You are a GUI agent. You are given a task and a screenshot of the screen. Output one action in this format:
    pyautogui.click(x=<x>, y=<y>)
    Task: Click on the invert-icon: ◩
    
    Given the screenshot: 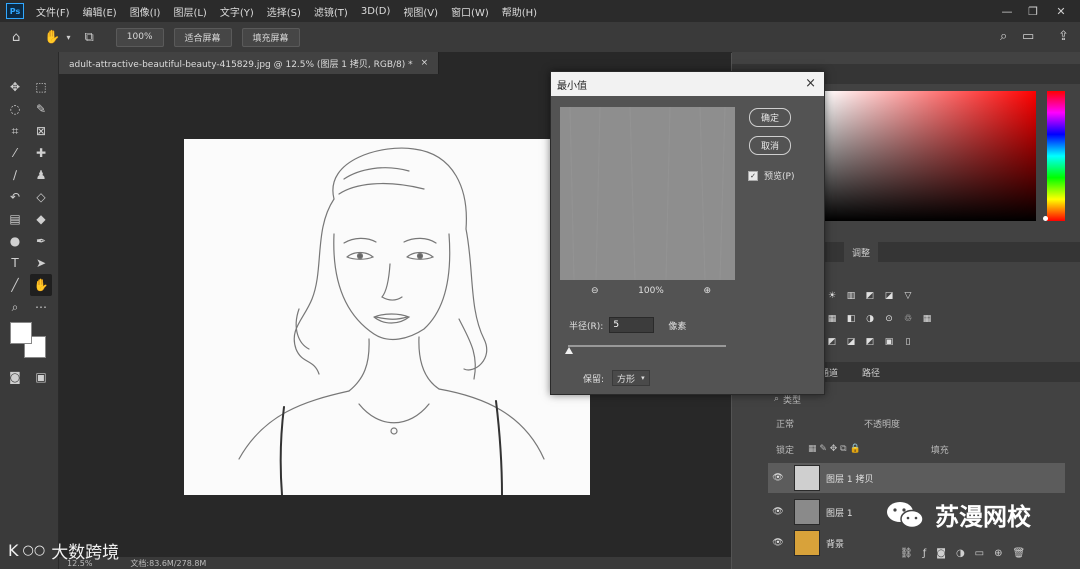 What is the action you would take?
    pyautogui.click(x=832, y=342)
    